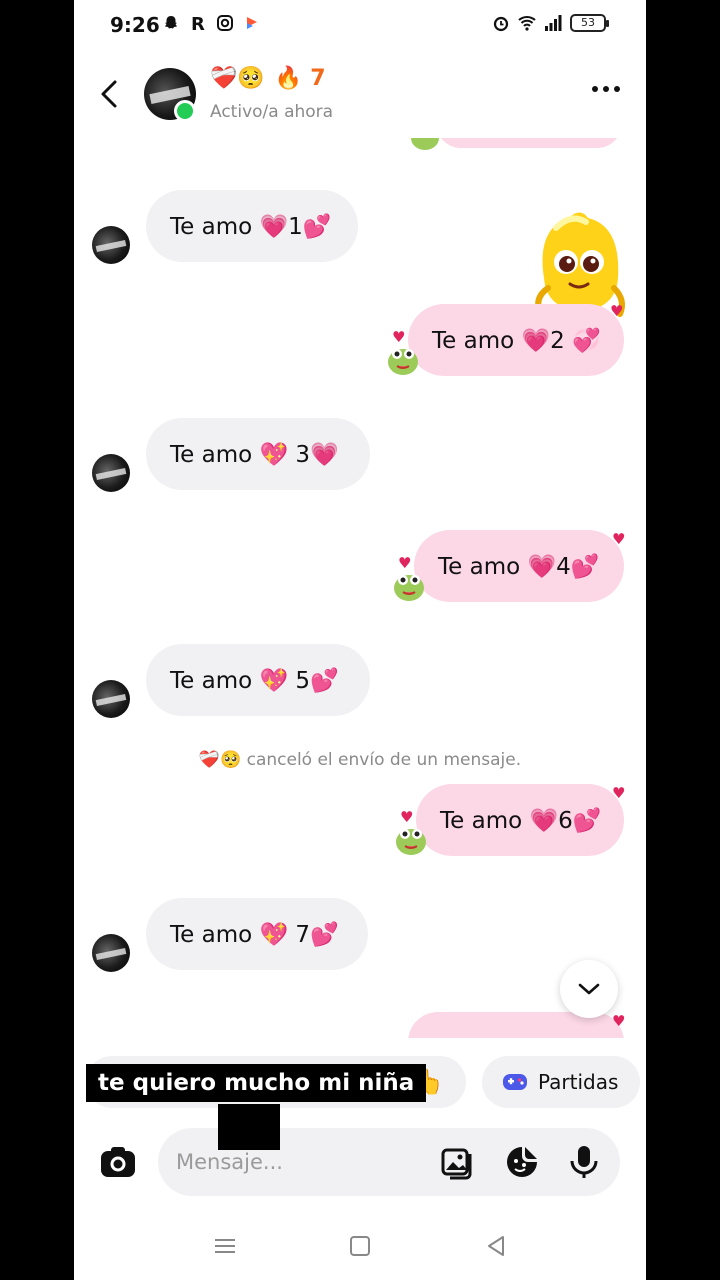 The image size is (720, 1280). What do you see at coordinates (237, 78) in the screenshot?
I see `contact-emojis: ❤️‍🩹🥺` at bounding box center [237, 78].